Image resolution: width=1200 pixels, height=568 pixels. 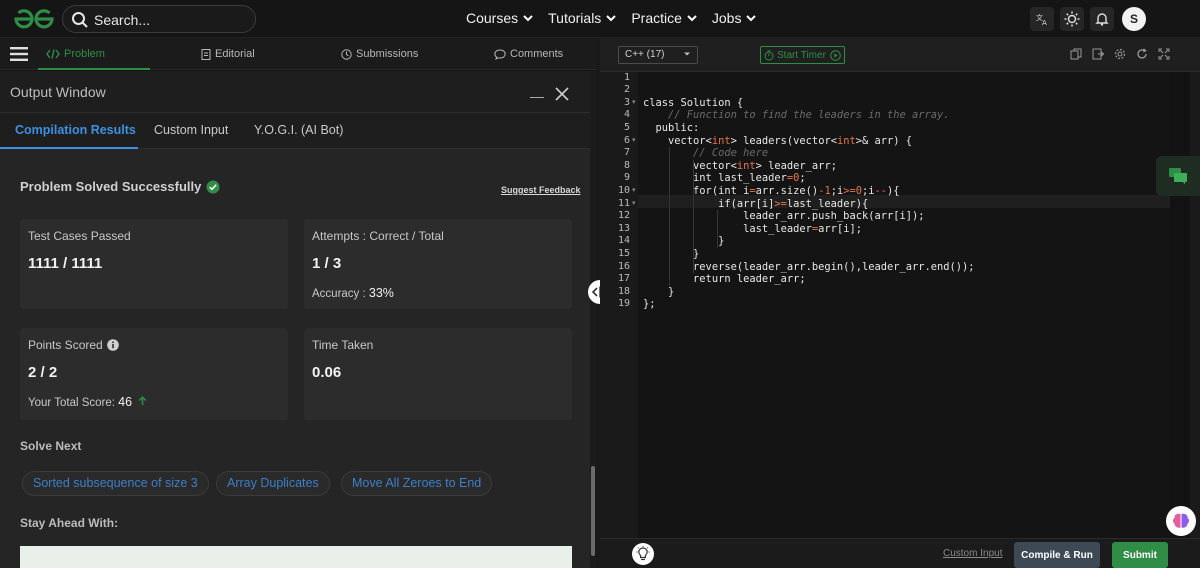 What do you see at coordinates (381, 293) in the screenshot?
I see `accuracy-value: 33%` at bounding box center [381, 293].